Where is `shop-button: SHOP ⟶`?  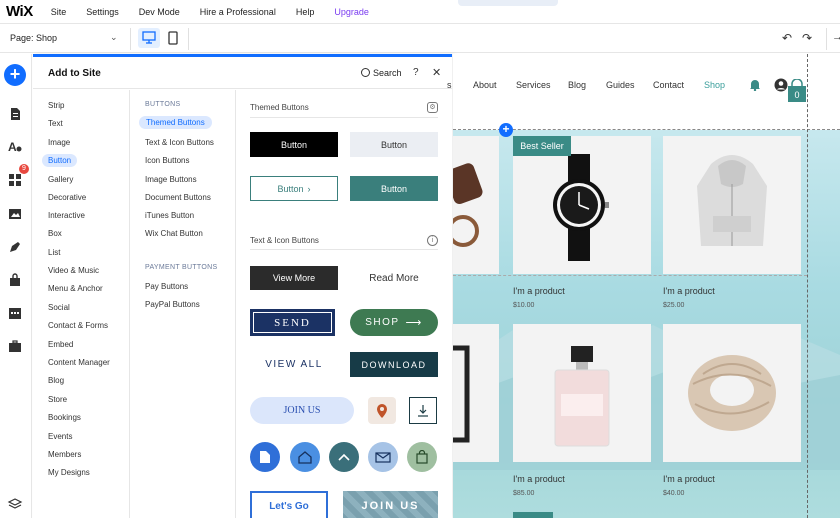 shop-button: SHOP ⟶ is located at coordinates (394, 322).